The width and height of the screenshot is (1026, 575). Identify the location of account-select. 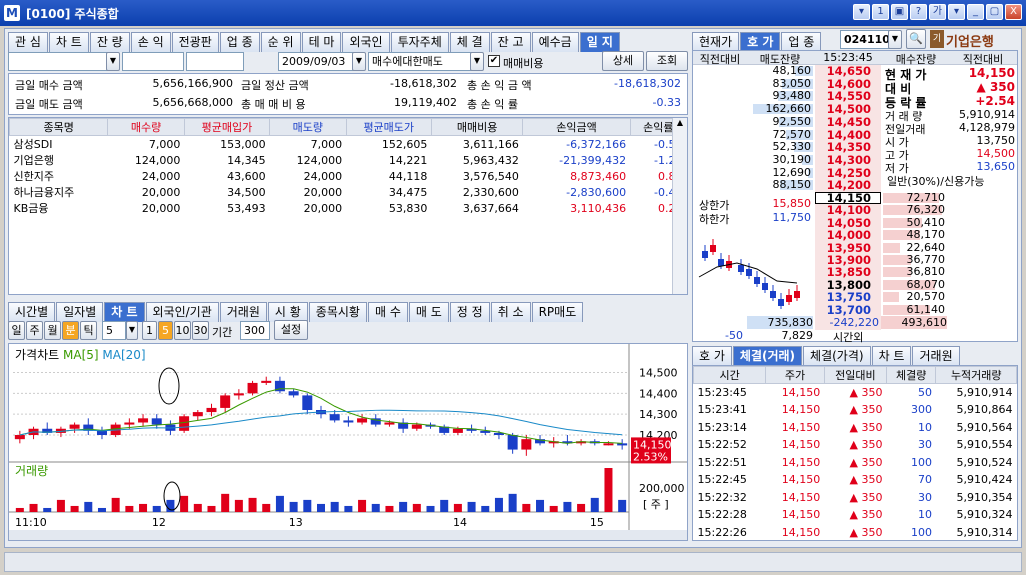
(60, 61).